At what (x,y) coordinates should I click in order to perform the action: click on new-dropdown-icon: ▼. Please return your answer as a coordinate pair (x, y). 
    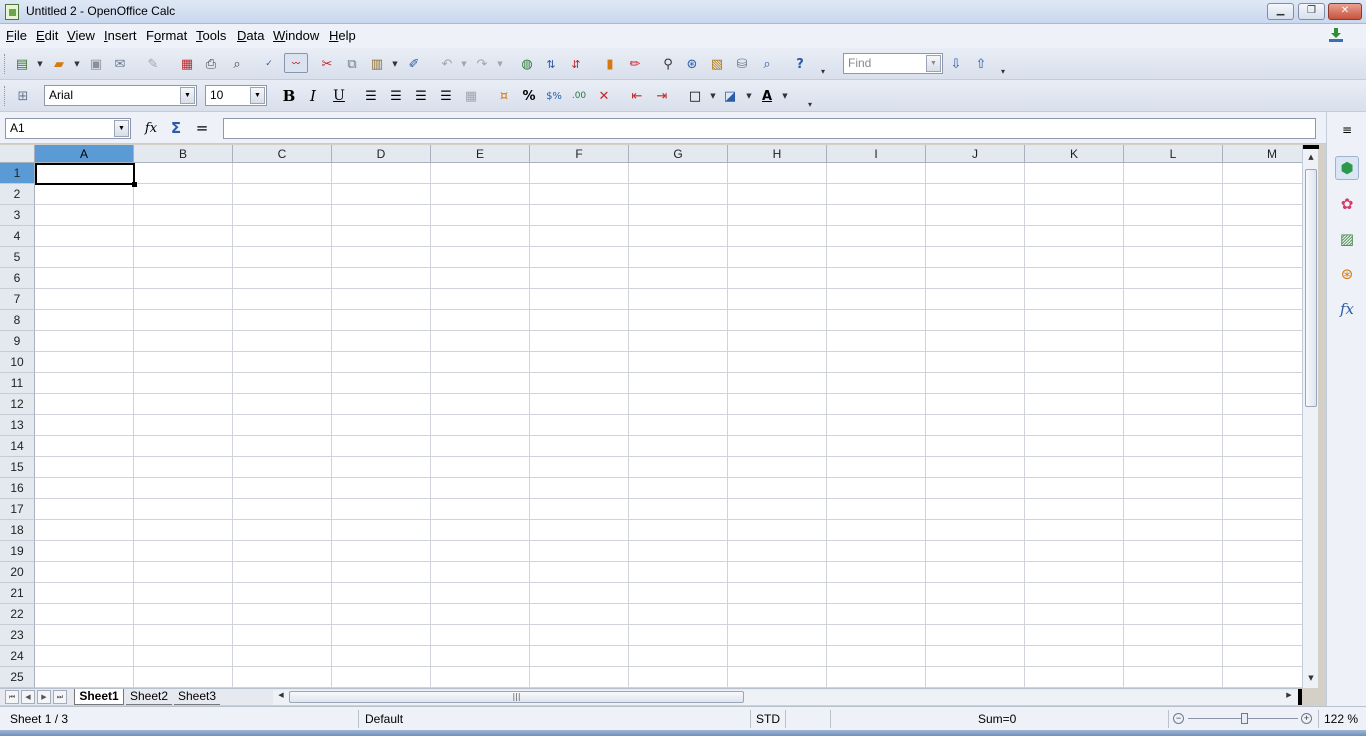
    Looking at the image, I should click on (40, 64).